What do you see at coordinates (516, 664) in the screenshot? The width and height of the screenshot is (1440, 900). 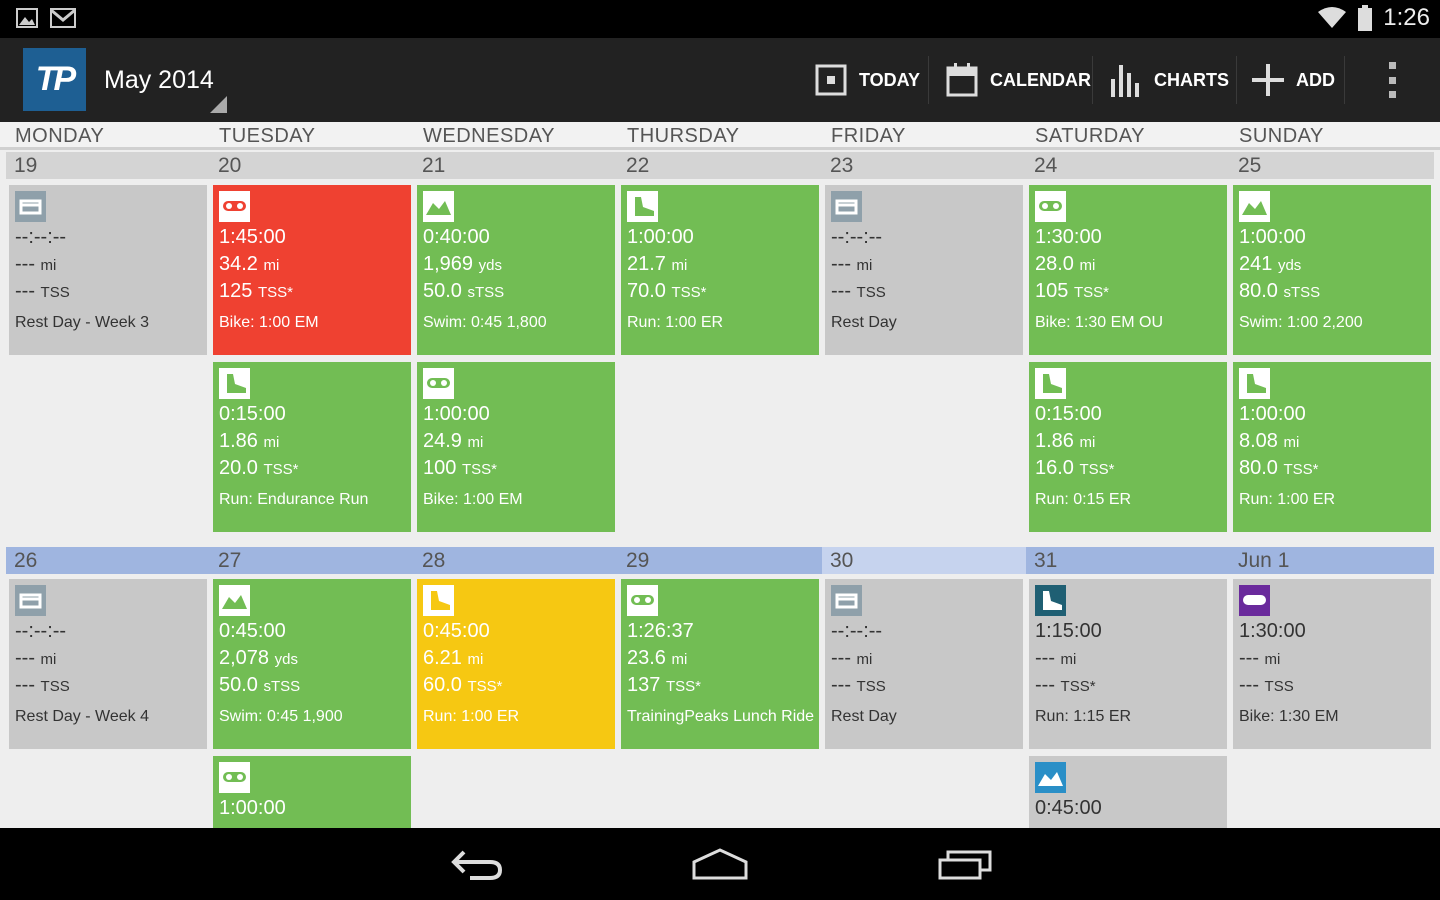 I see `workout-card: 0:45:00 6.21 mi 60.0 TSS* Run: 1:00 ER` at bounding box center [516, 664].